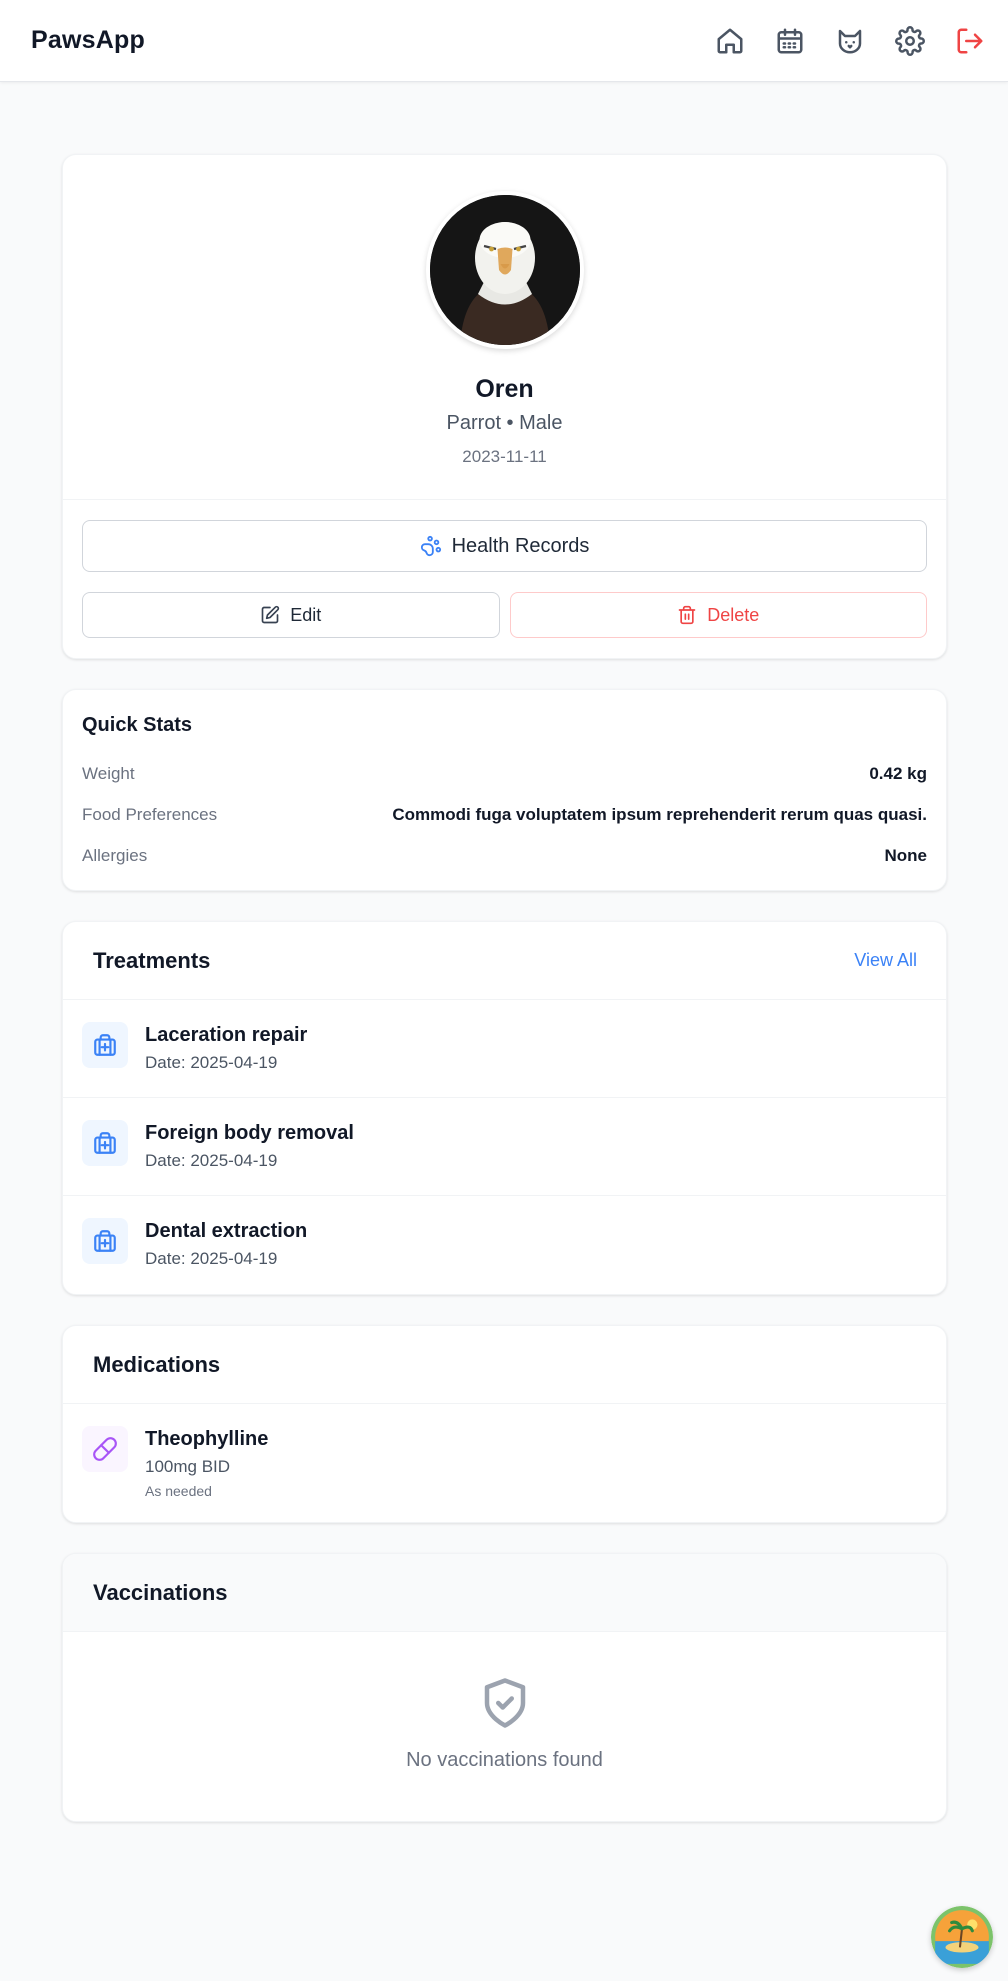 Image resolution: width=1008 pixels, height=1981 pixels. I want to click on cat-icon, so click(850, 41).